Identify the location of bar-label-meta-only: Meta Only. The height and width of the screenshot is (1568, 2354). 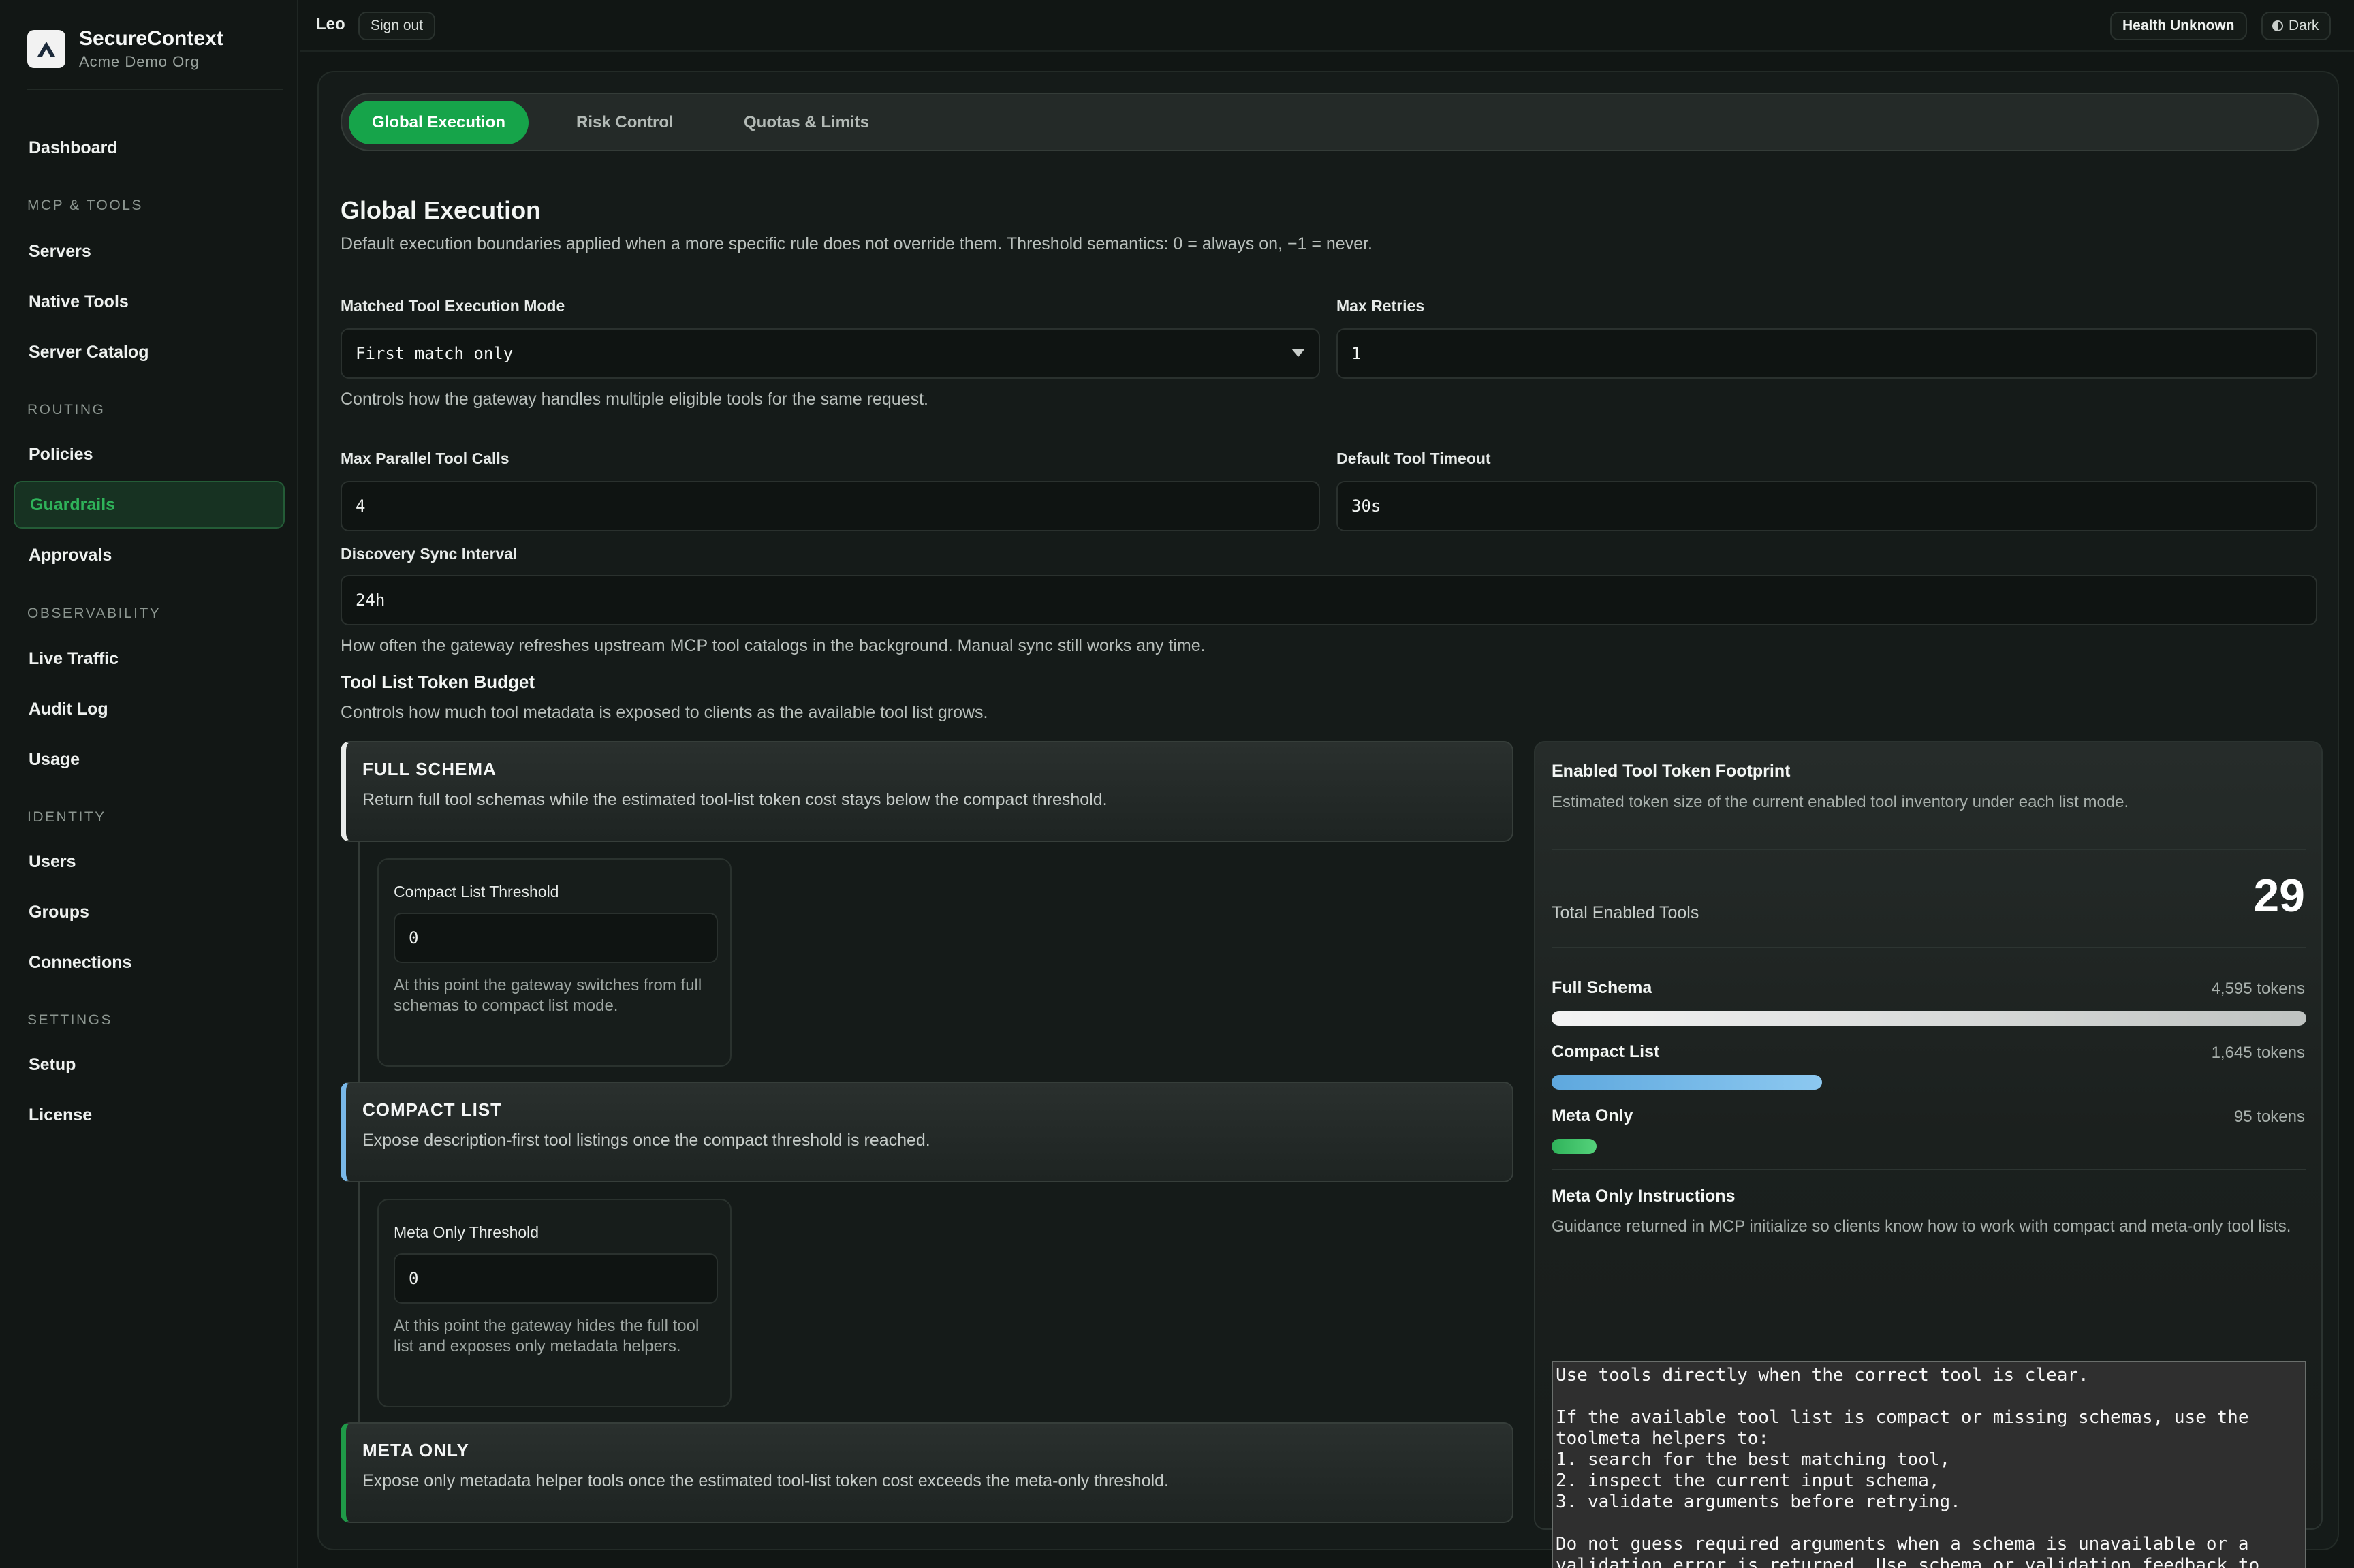
(1593, 1116).